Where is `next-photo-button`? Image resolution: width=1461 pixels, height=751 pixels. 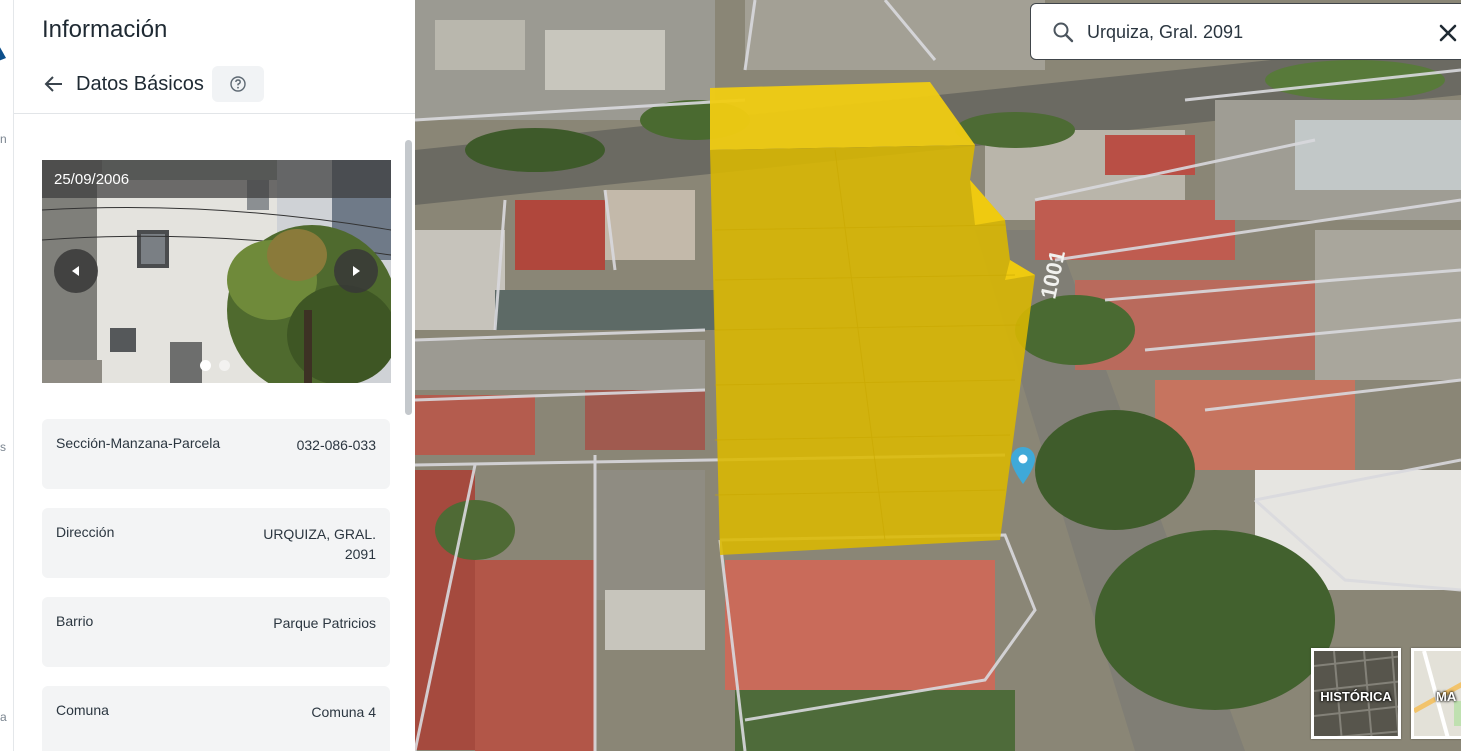 next-photo-button is located at coordinates (356, 271).